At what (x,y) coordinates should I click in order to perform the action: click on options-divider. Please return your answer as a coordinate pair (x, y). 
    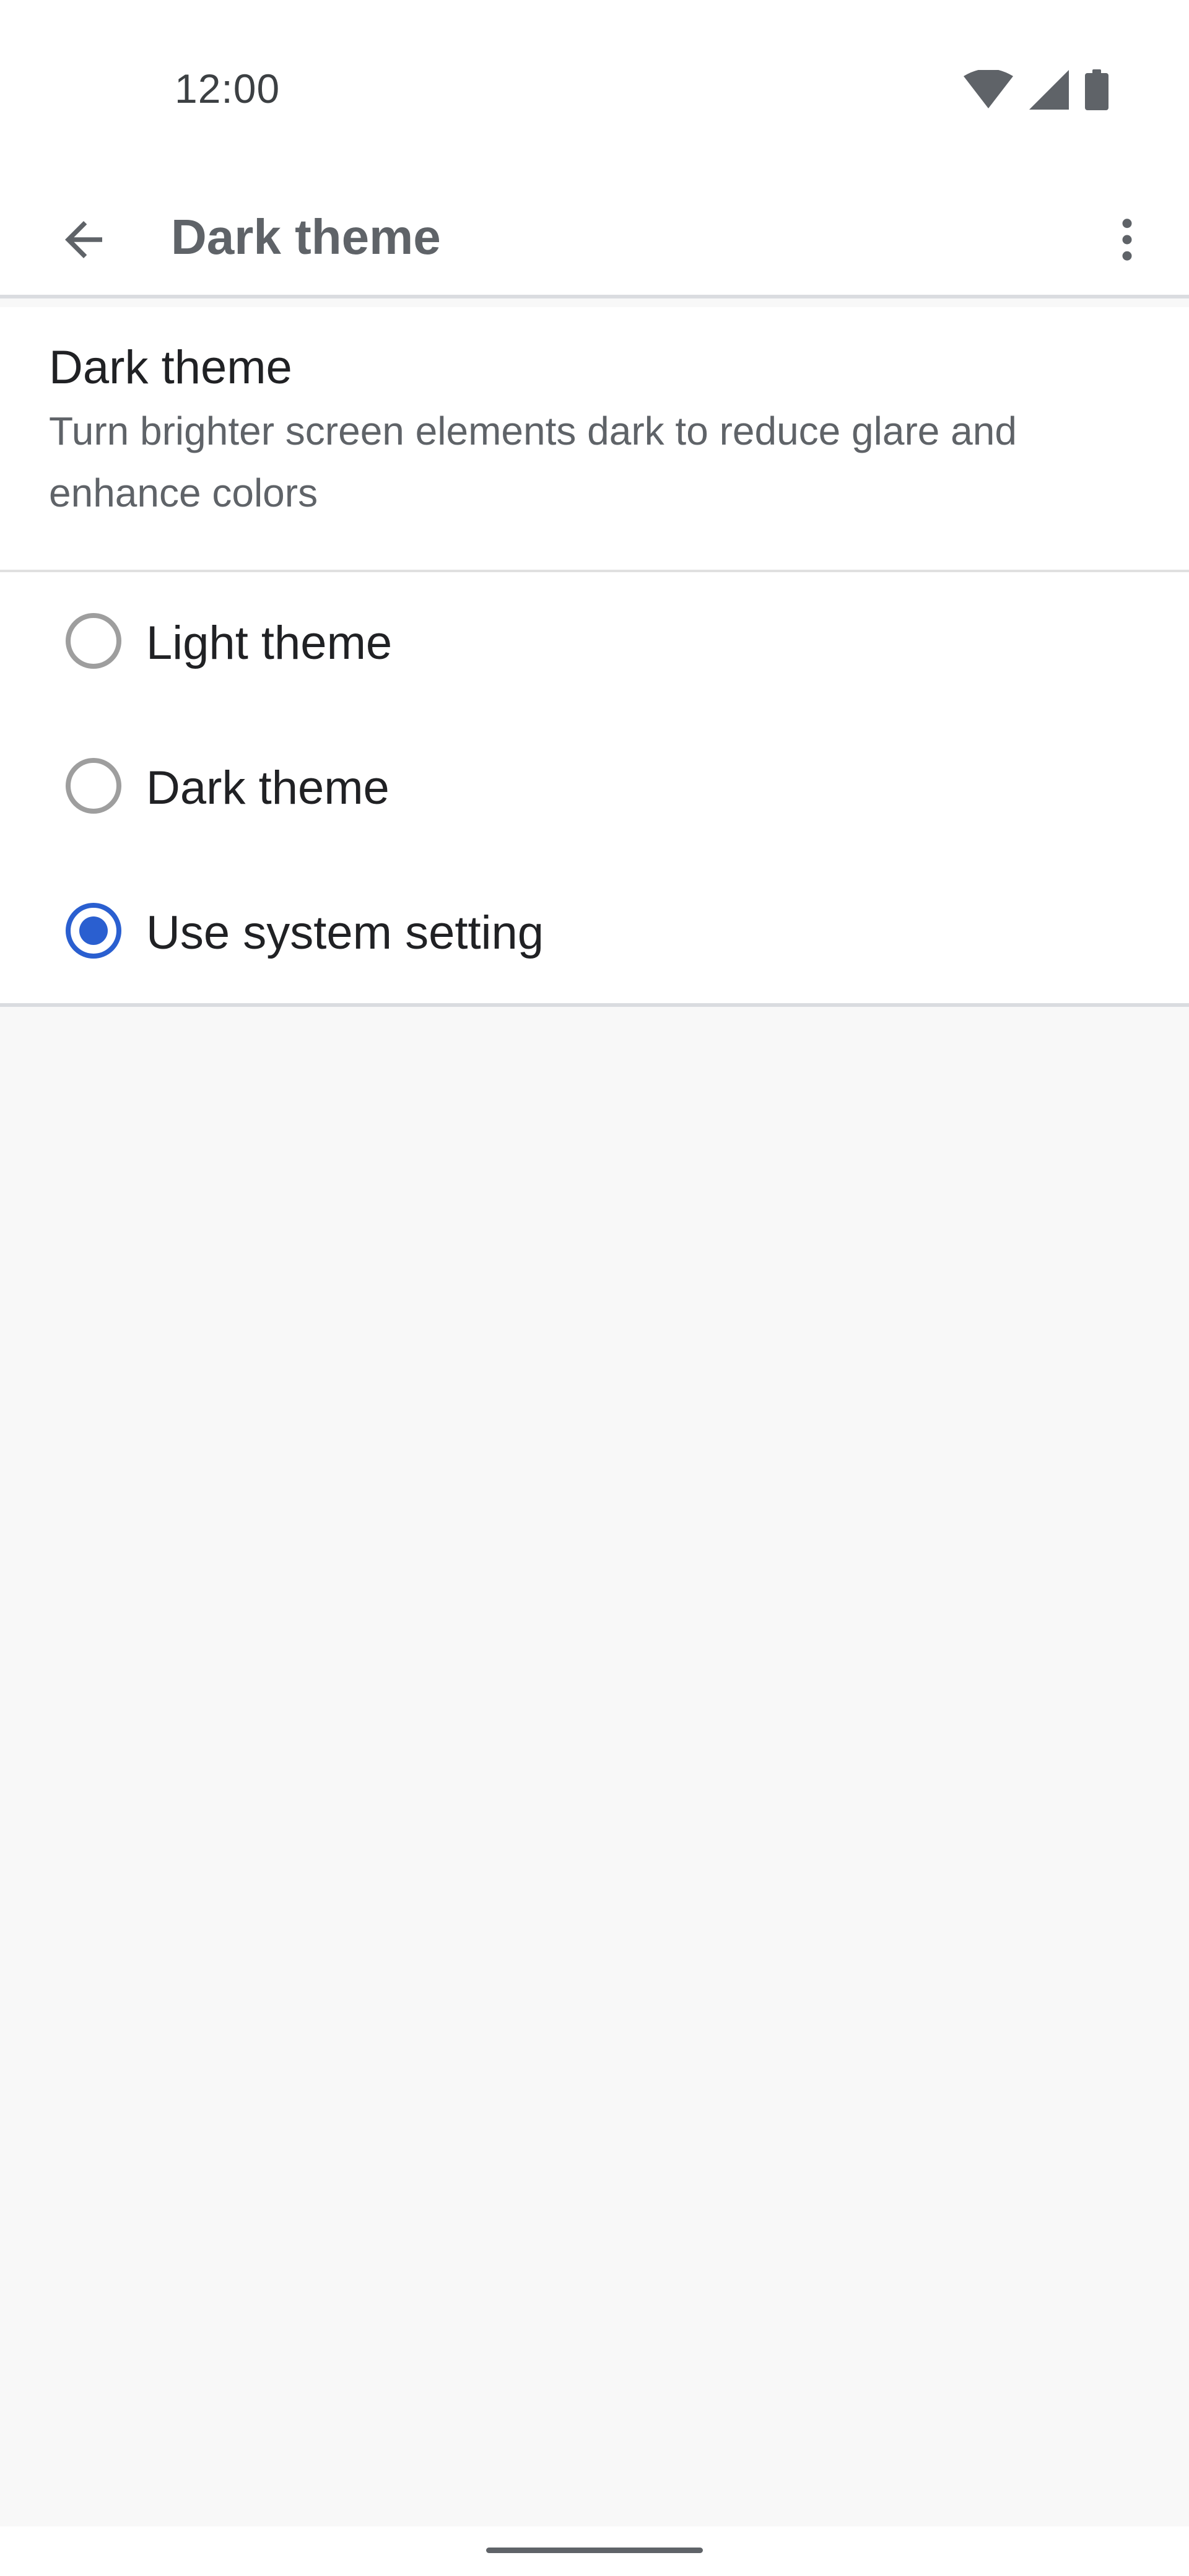
    Looking at the image, I should click on (594, 1005).